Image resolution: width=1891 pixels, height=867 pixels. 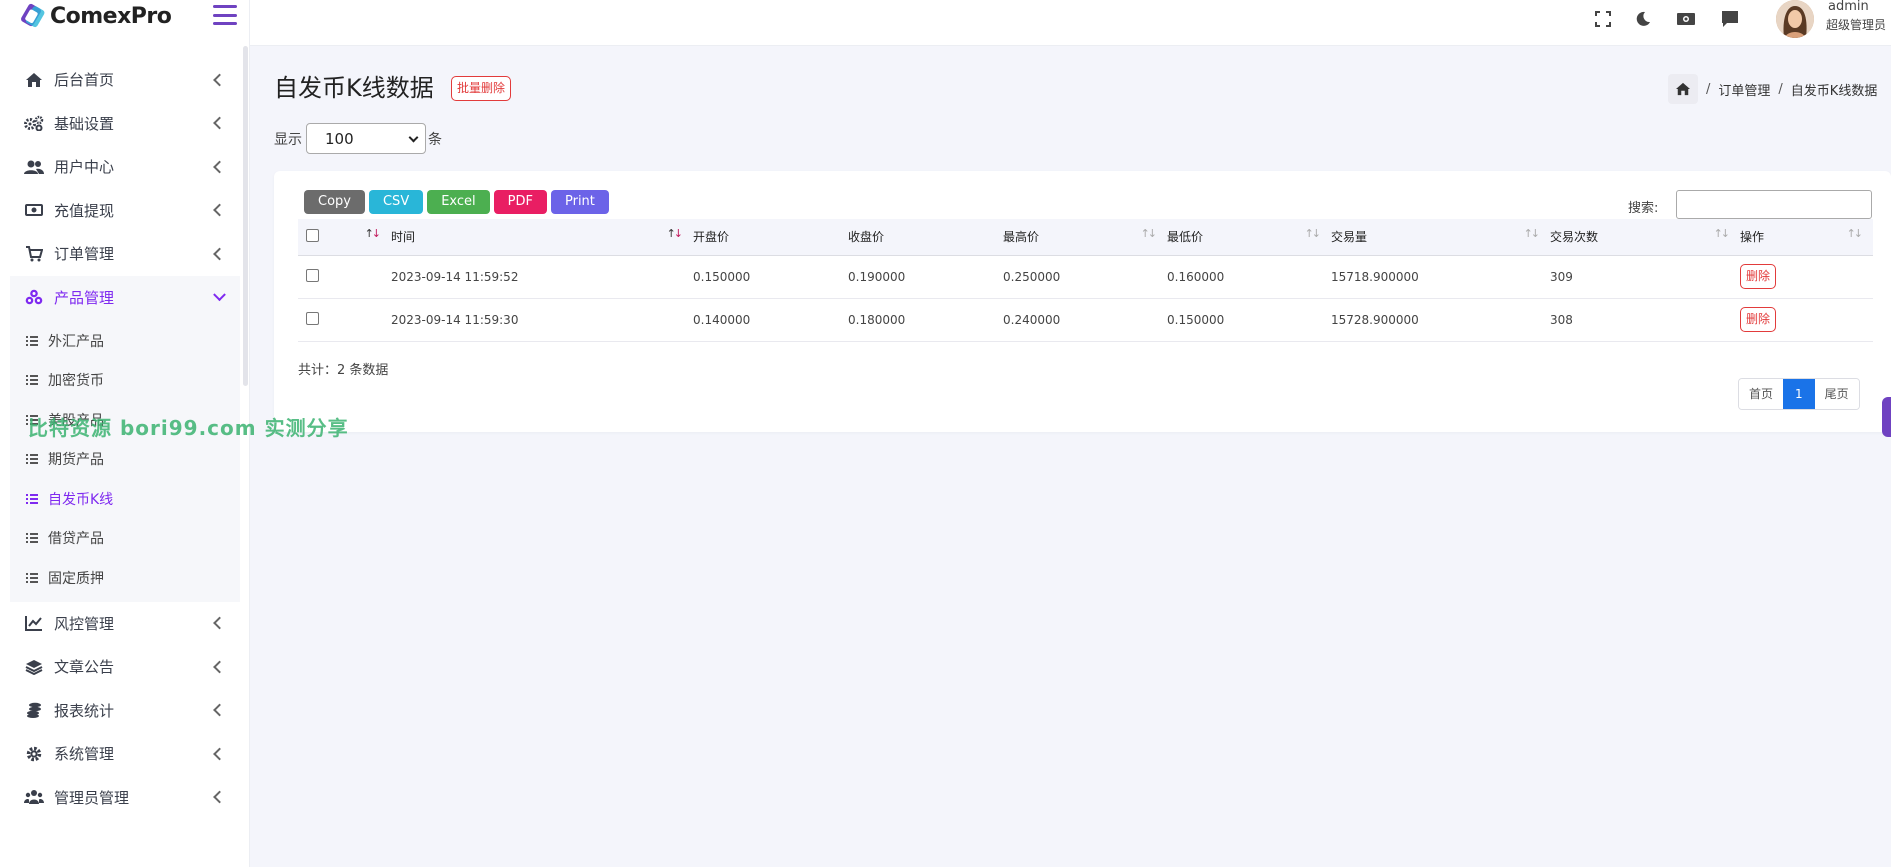 I want to click on cell-time: 2023-09-14 11:59:52, so click(x=542, y=277).